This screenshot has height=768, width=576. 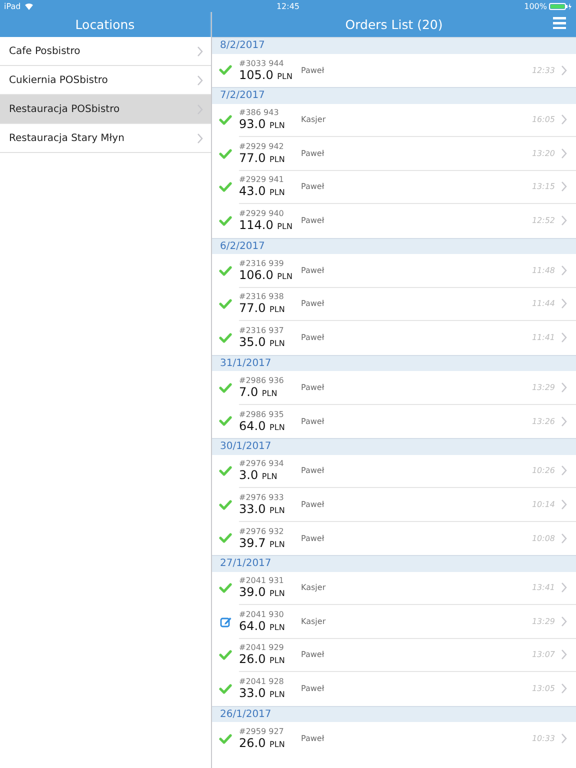 I want to click on order-number: #2041 931, so click(x=262, y=581).